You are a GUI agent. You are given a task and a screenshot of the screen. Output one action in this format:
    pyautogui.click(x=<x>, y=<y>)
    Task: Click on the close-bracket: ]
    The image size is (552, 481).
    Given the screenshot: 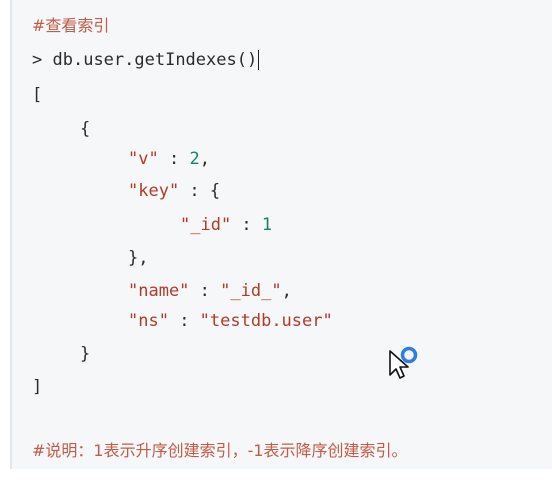 What is the action you would take?
    pyautogui.click(x=37, y=387)
    